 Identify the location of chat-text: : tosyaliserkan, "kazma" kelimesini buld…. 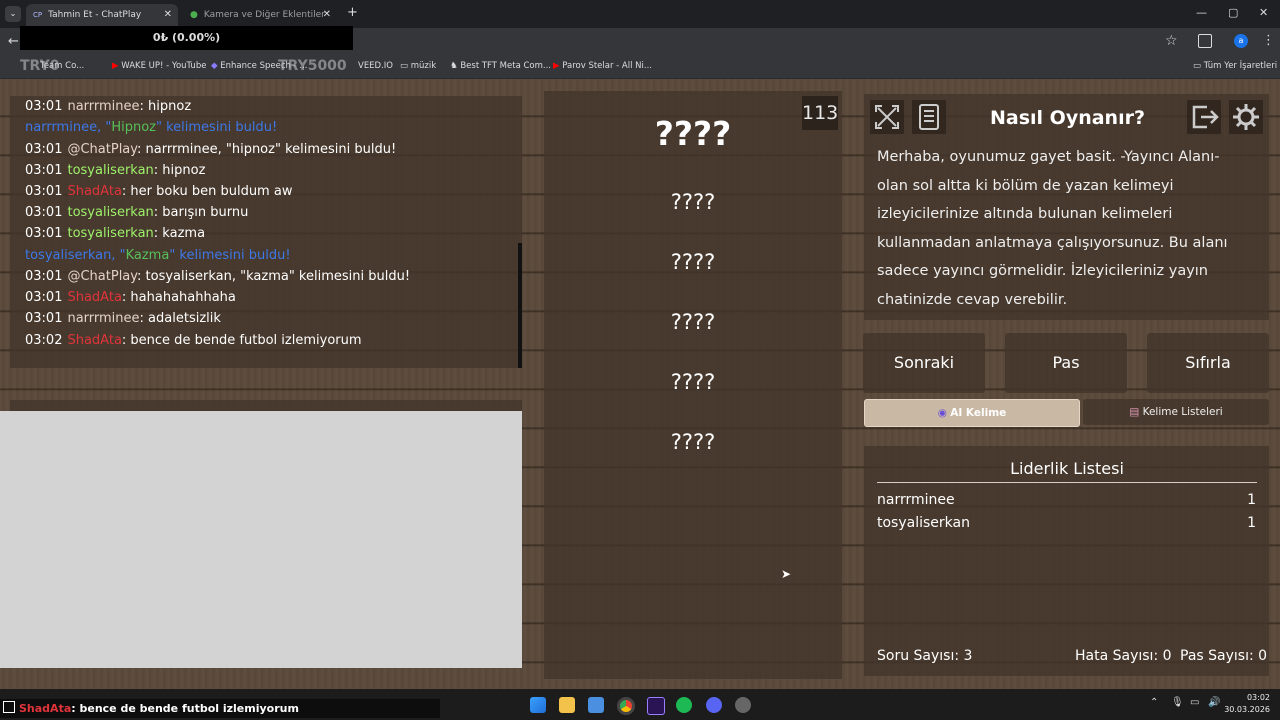
(274, 276).